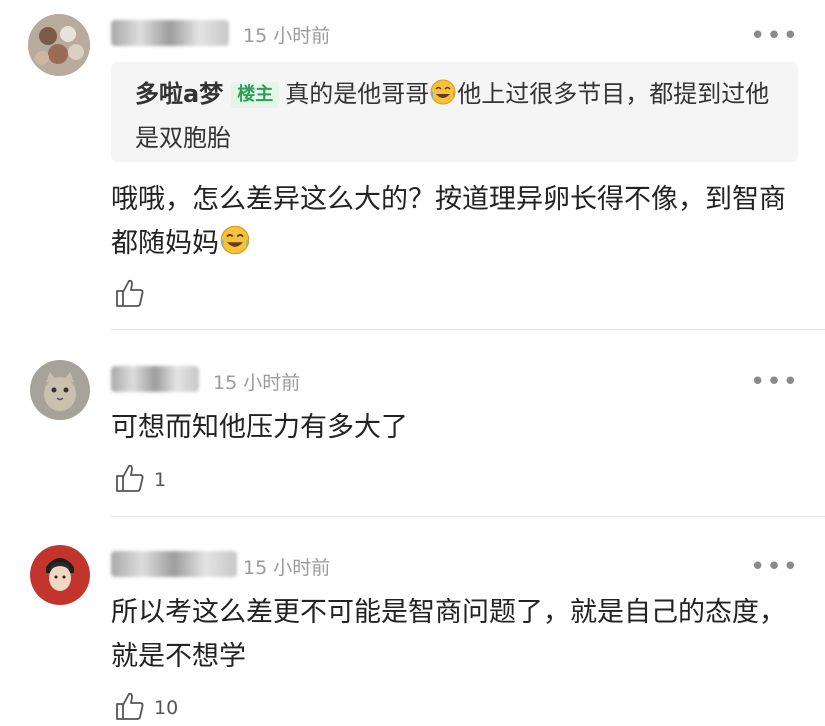  I want to click on comment-text: 哦哦，怎么差异这么大的？按道理异卵长得不像，到智商都随妈妈, so click(456, 224).